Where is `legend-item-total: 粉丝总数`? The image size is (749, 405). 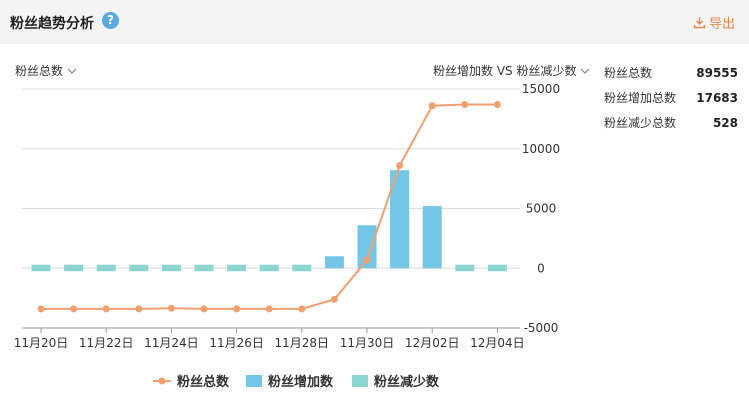
legend-item-total: 粉丝总数 is located at coordinates (191, 380).